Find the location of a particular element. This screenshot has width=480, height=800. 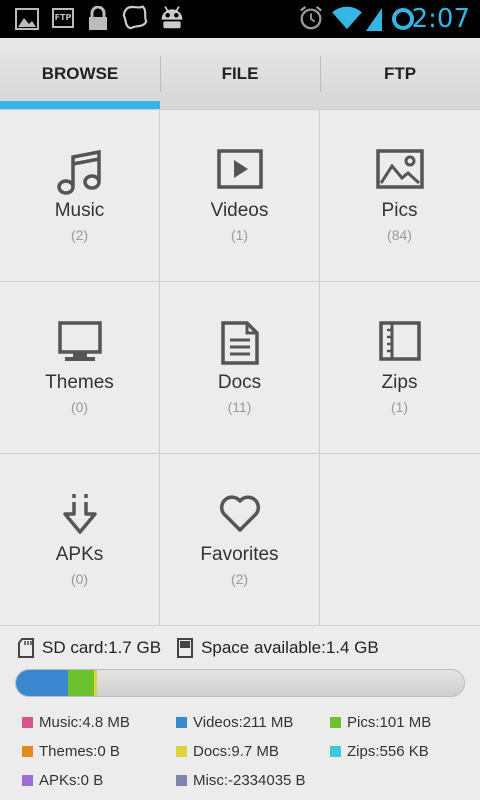

play-icon is located at coordinates (239, 169).